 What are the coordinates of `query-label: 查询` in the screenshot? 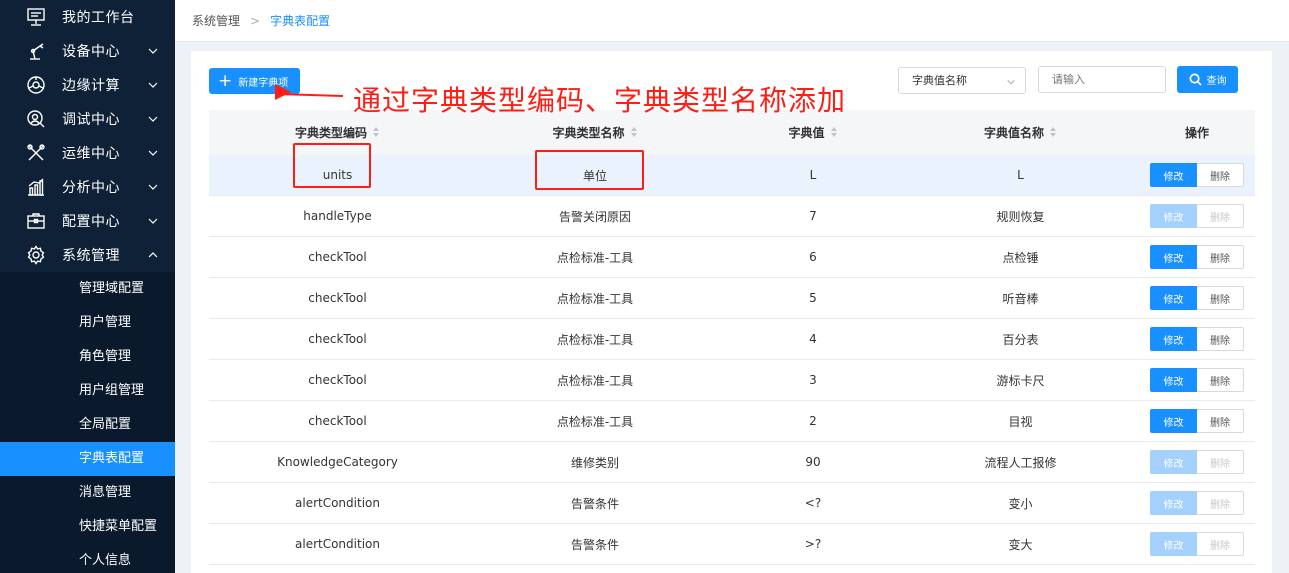 It's located at (1216, 81).